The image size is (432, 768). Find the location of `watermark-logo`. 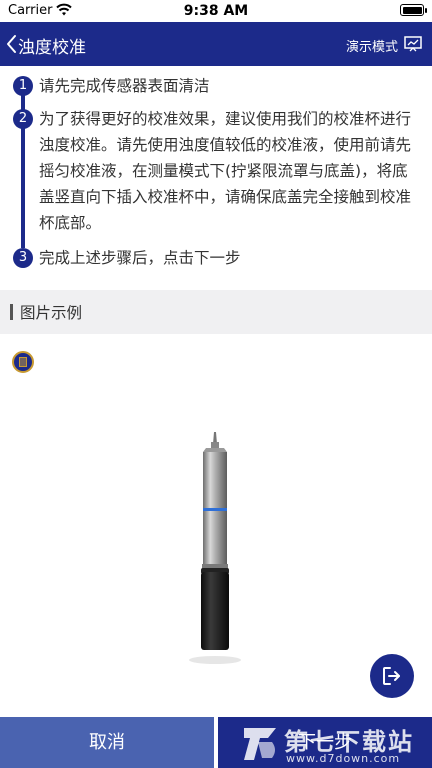

watermark-logo is located at coordinates (260, 744).